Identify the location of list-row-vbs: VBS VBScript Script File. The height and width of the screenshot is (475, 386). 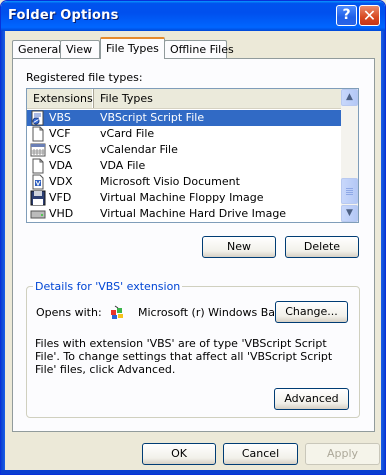
(184, 118).